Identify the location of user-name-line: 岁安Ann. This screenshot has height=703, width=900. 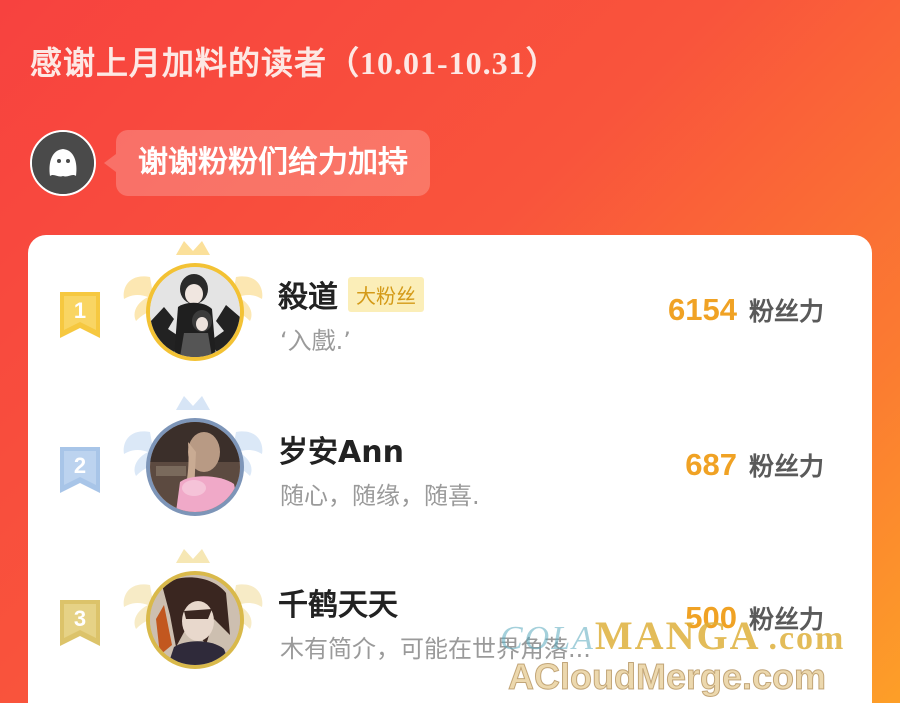
(341, 449).